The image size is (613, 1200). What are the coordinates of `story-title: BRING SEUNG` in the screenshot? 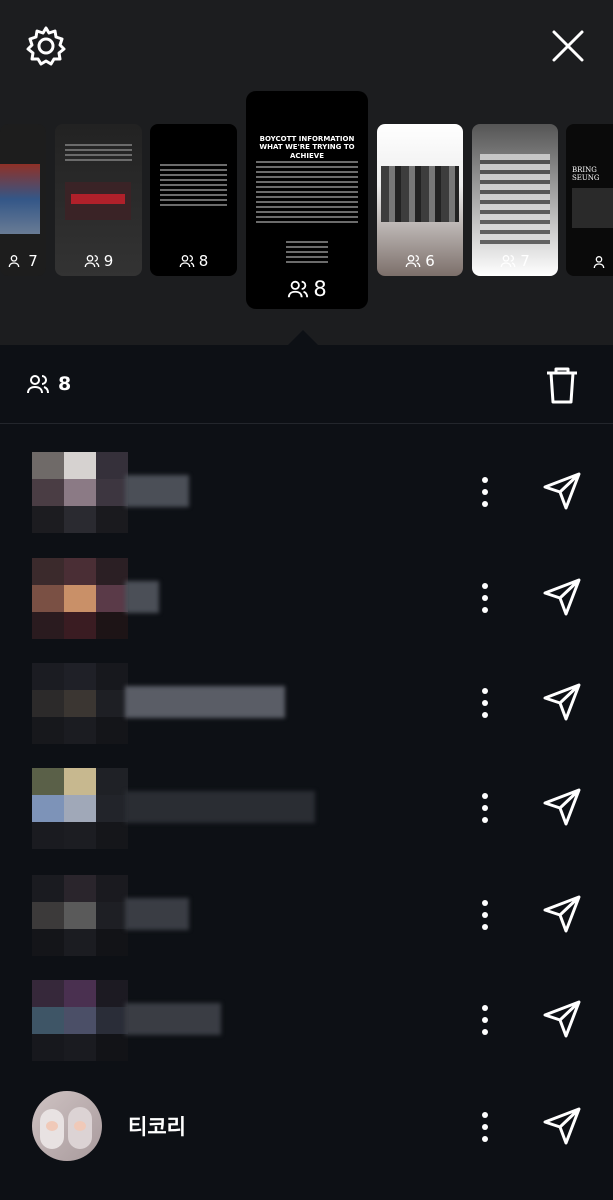 It's located at (586, 174).